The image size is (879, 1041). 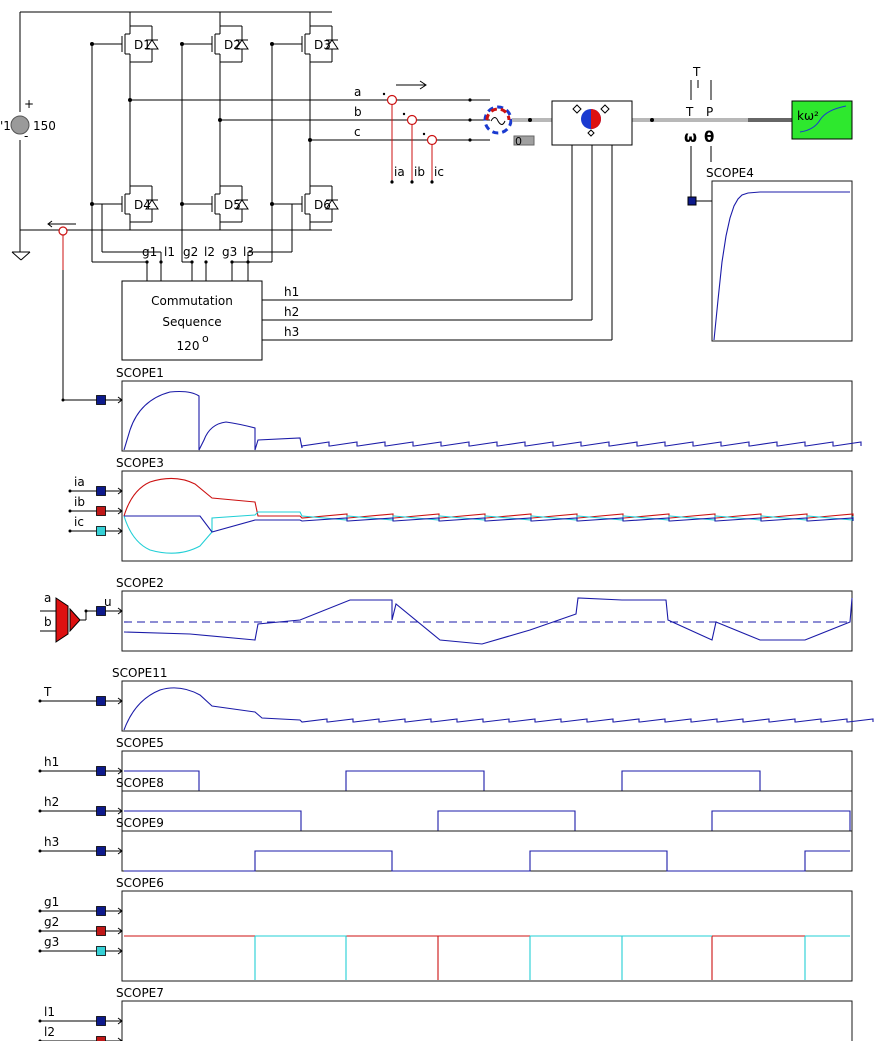 I want to click on switch-d6: D6, so click(x=304, y=200).